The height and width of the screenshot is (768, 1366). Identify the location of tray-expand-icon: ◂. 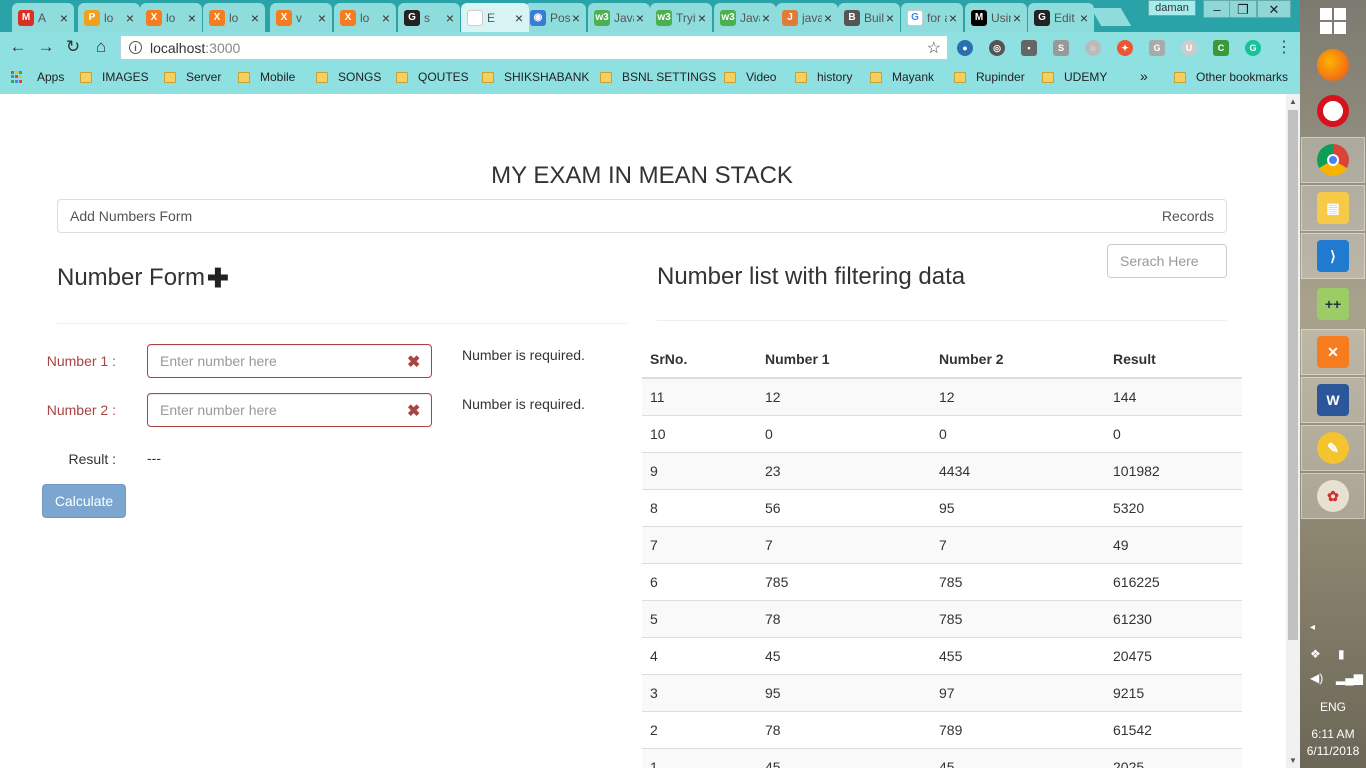
(1312, 627).